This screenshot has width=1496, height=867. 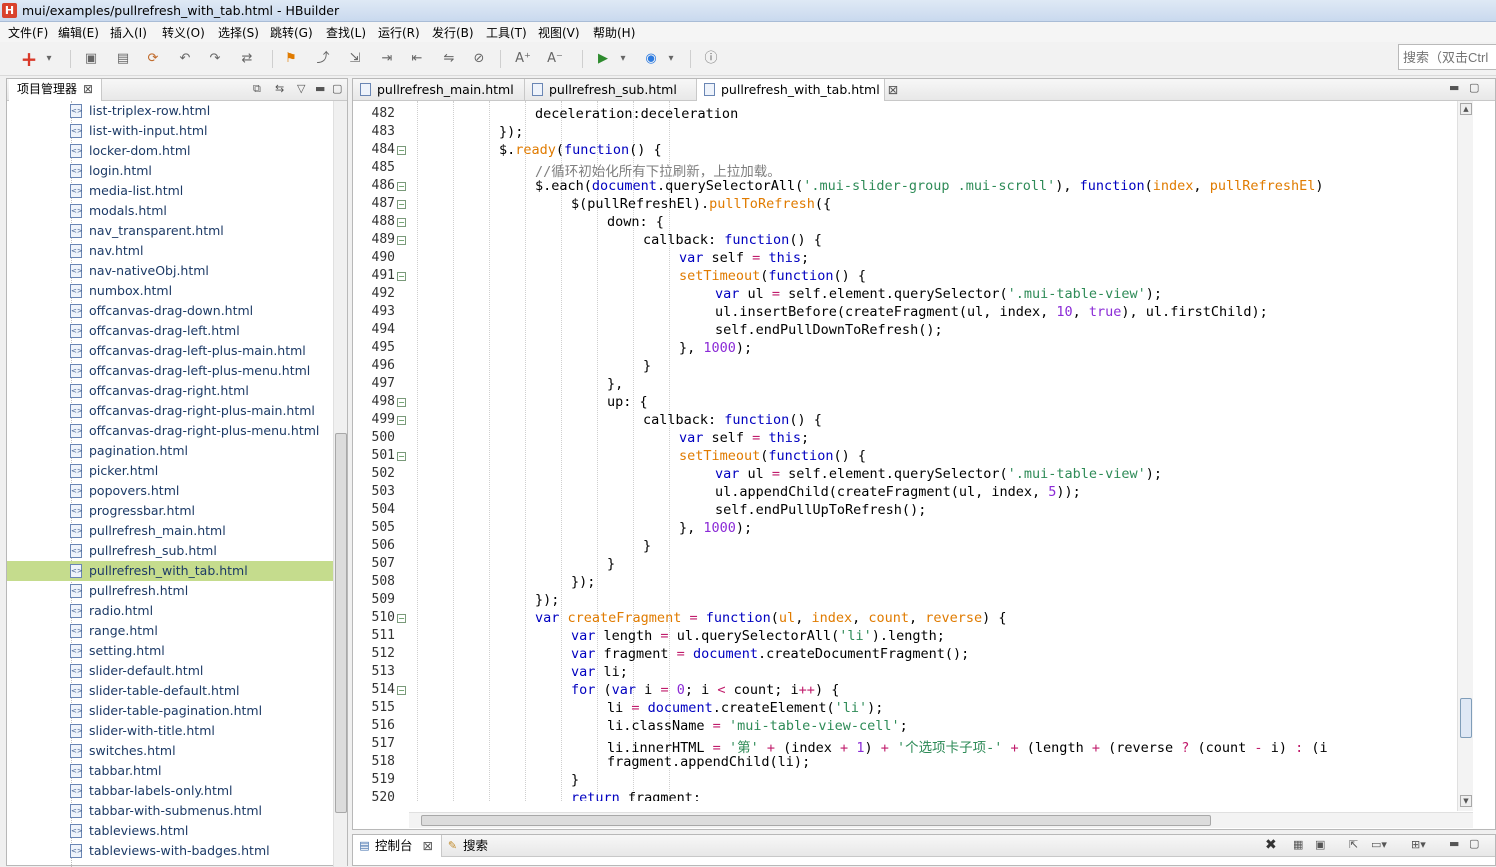 I want to click on menu-item-3: 转义(O), so click(x=183, y=32).